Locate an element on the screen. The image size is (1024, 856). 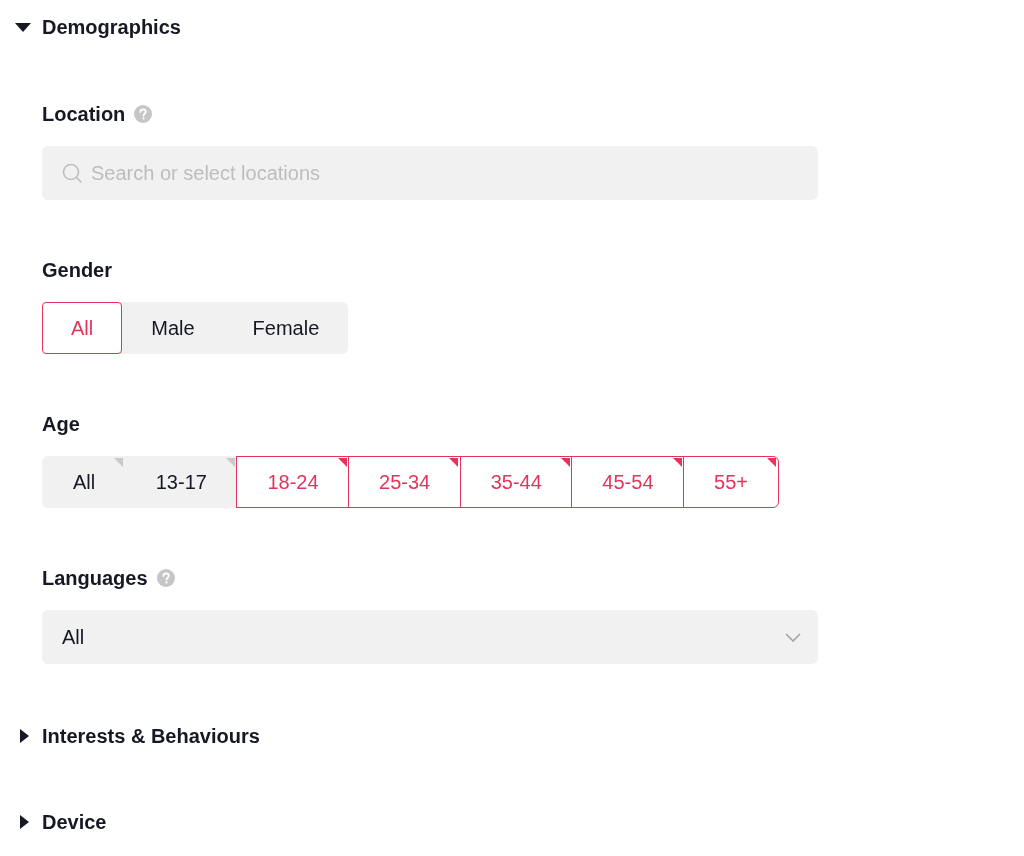
segment-option: Female is located at coordinates (286, 328).